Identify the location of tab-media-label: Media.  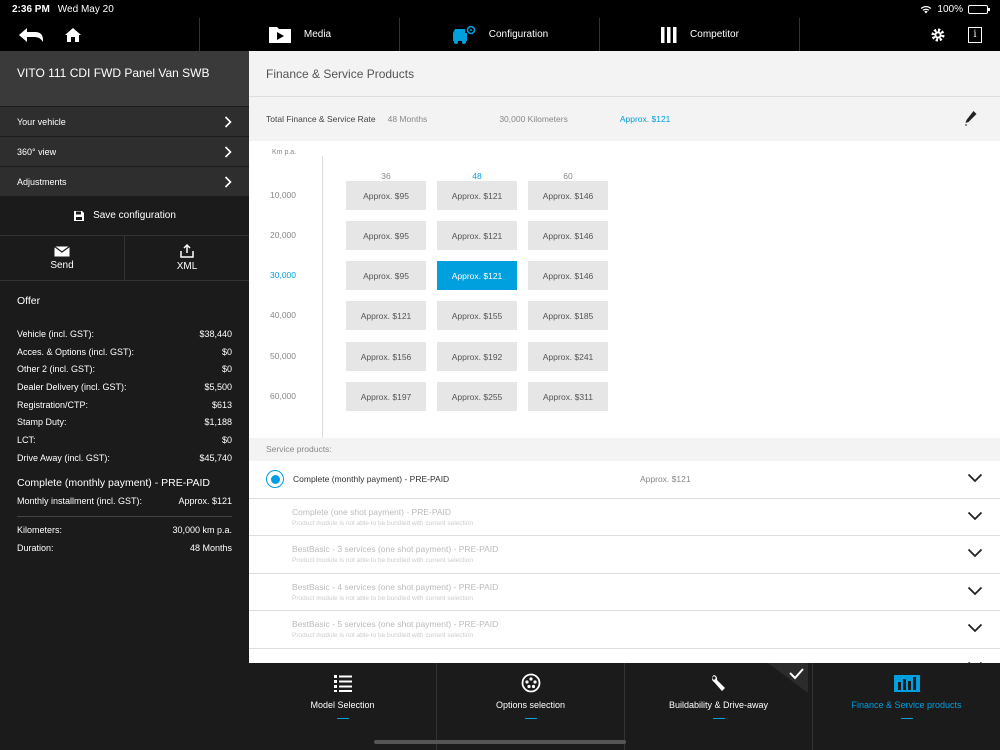
(317, 34).